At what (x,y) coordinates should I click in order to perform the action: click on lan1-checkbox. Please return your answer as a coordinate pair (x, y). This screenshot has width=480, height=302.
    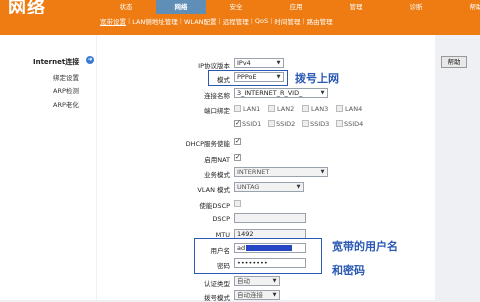
    Looking at the image, I should click on (237, 108).